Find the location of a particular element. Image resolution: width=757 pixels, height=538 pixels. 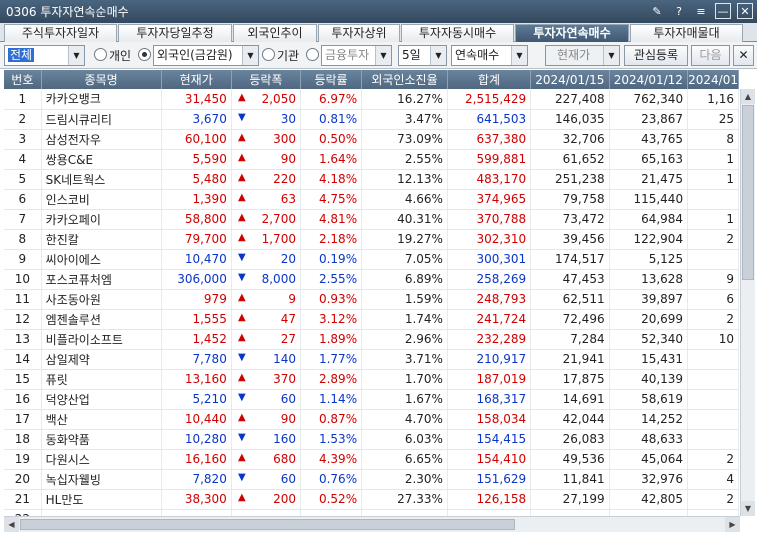

stock-name: 사조동아원 is located at coordinates (101, 299).